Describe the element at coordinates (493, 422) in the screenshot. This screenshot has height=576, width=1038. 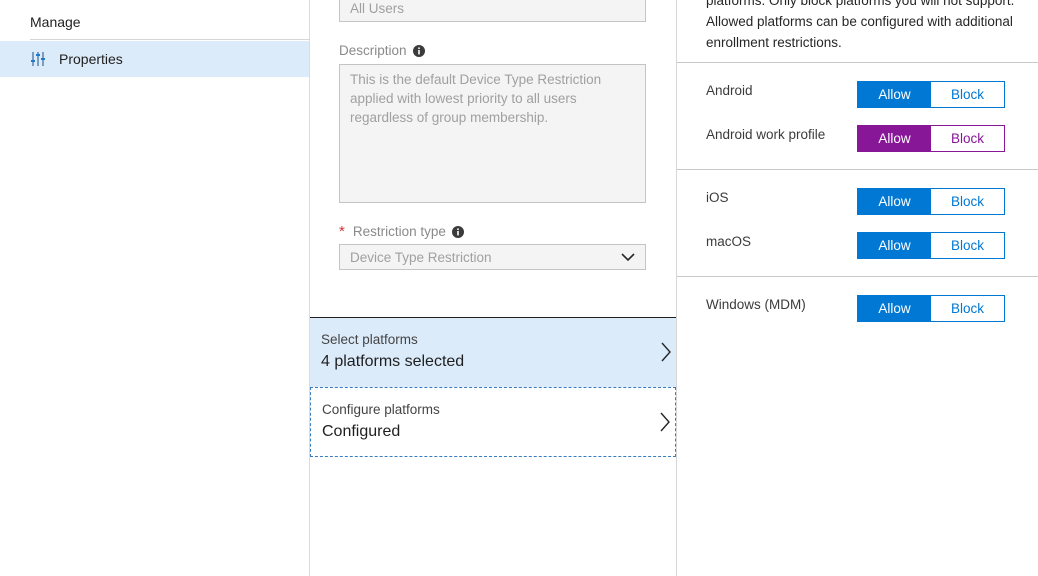
I see `configure-platforms-row: Configure platforms Configured` at that location.